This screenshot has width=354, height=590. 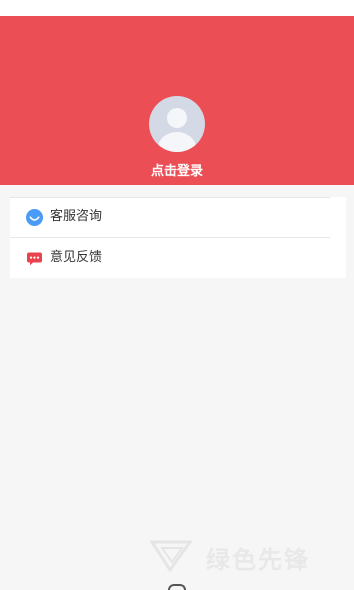 I want to click on watermark: 绿色先锋, so click(x=250, y=556).